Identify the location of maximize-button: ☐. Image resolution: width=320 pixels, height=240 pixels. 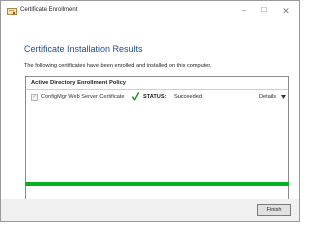
(264, 11).